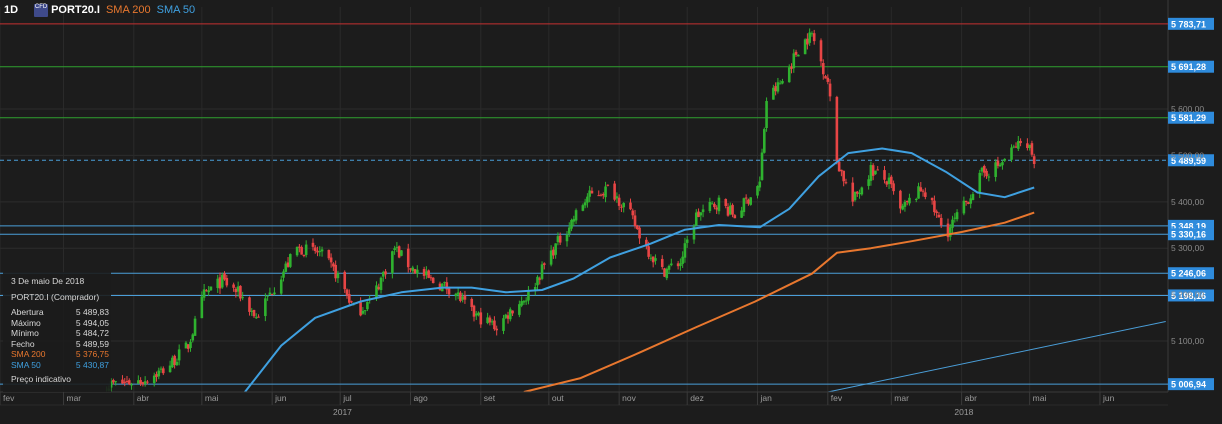 The width and height of the screenshot is (1222, 424). I want to click on x-month-label: ago, so click(421, 398).